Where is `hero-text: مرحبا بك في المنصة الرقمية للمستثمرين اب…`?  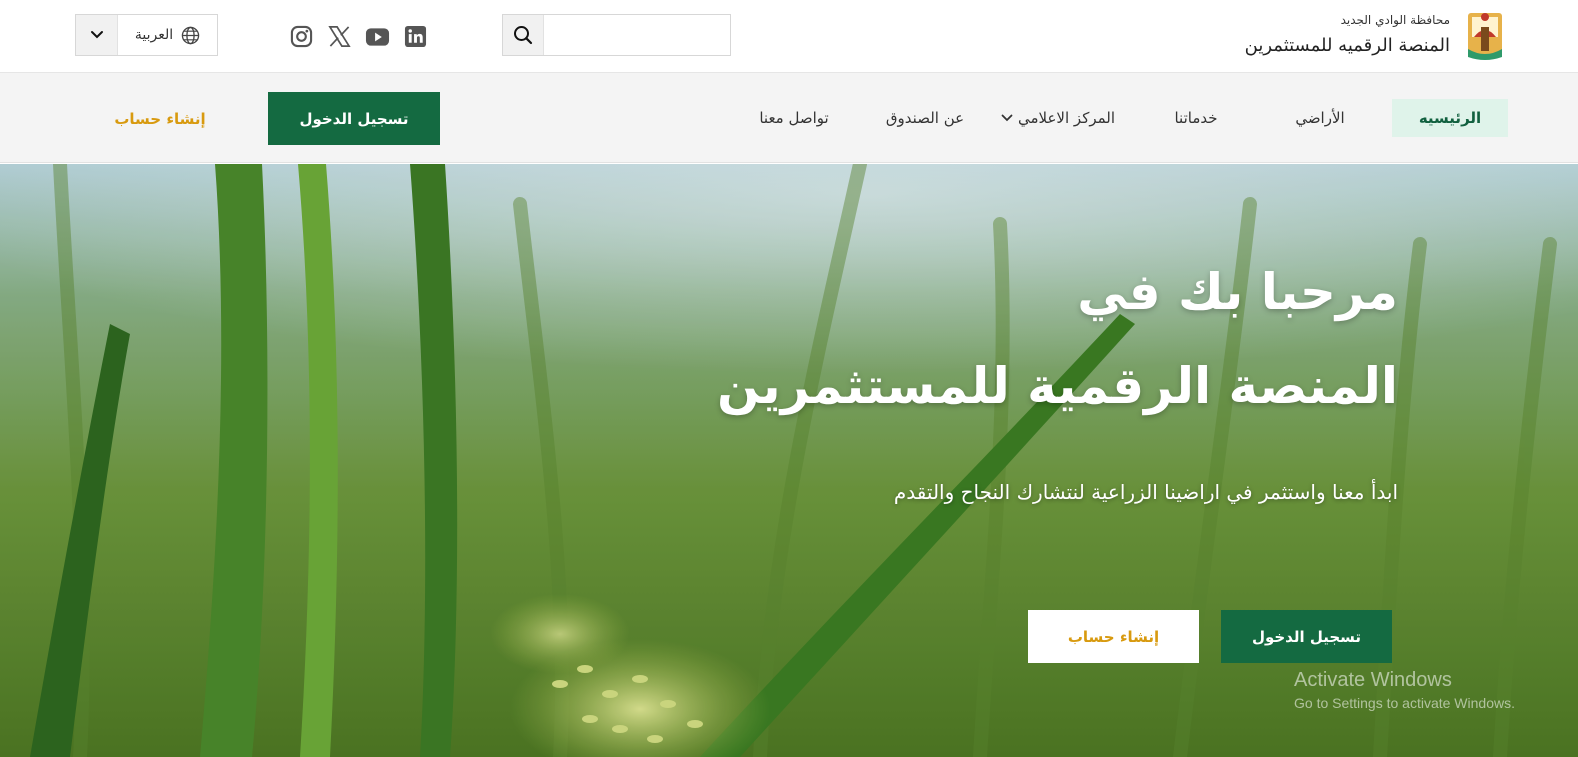
hero-text: مرحبا بك في المنصة الرقمية للمستثمرين اب… is located at coordinates (1038, 380).